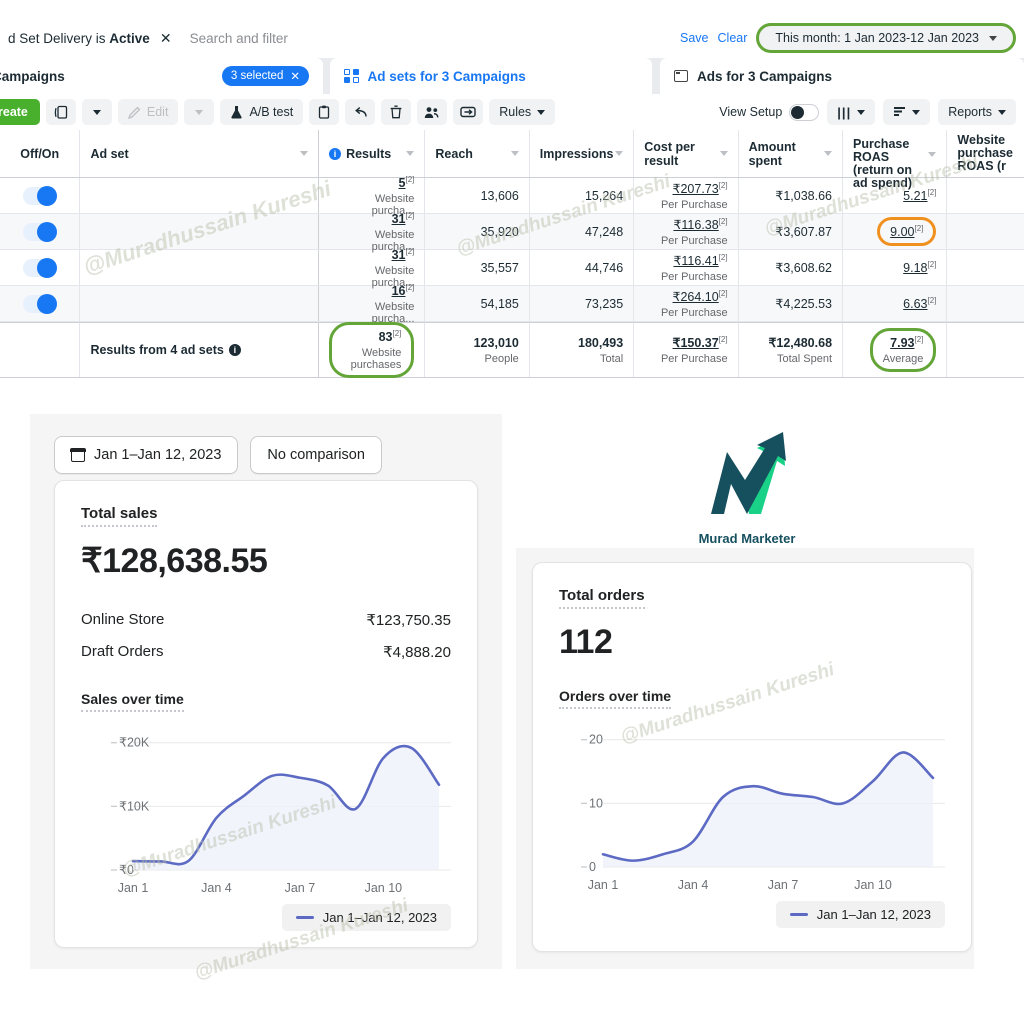  Describe the element at coordinates (216, 888) in the screenshot. I see `x-axis-tick-label: Jan 4` at that location.